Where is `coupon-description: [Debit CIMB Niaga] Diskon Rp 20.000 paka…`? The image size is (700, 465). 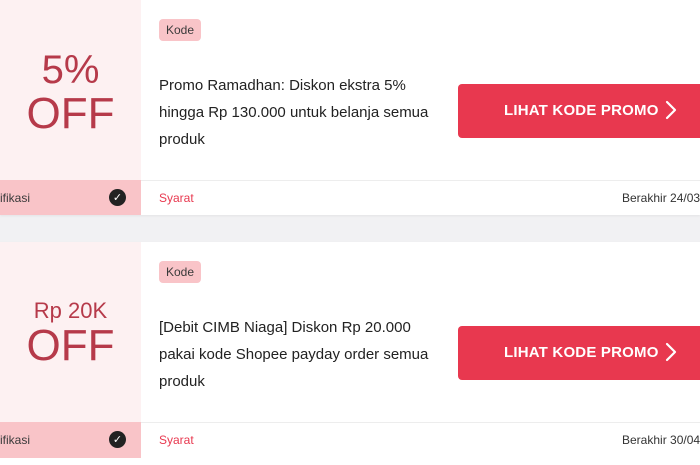 coupon-description: [Debit CIMB Niaga] Diskon Rp 20.000 paka… is located at coordinates (294, 354).